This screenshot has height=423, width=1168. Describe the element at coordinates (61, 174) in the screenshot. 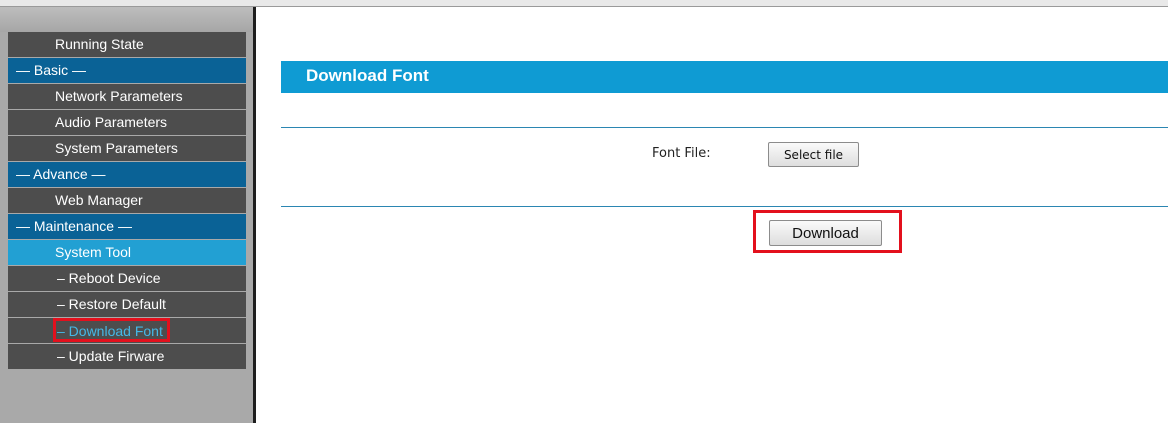

I see `sidebar-section-label: — Advance —` at that location.